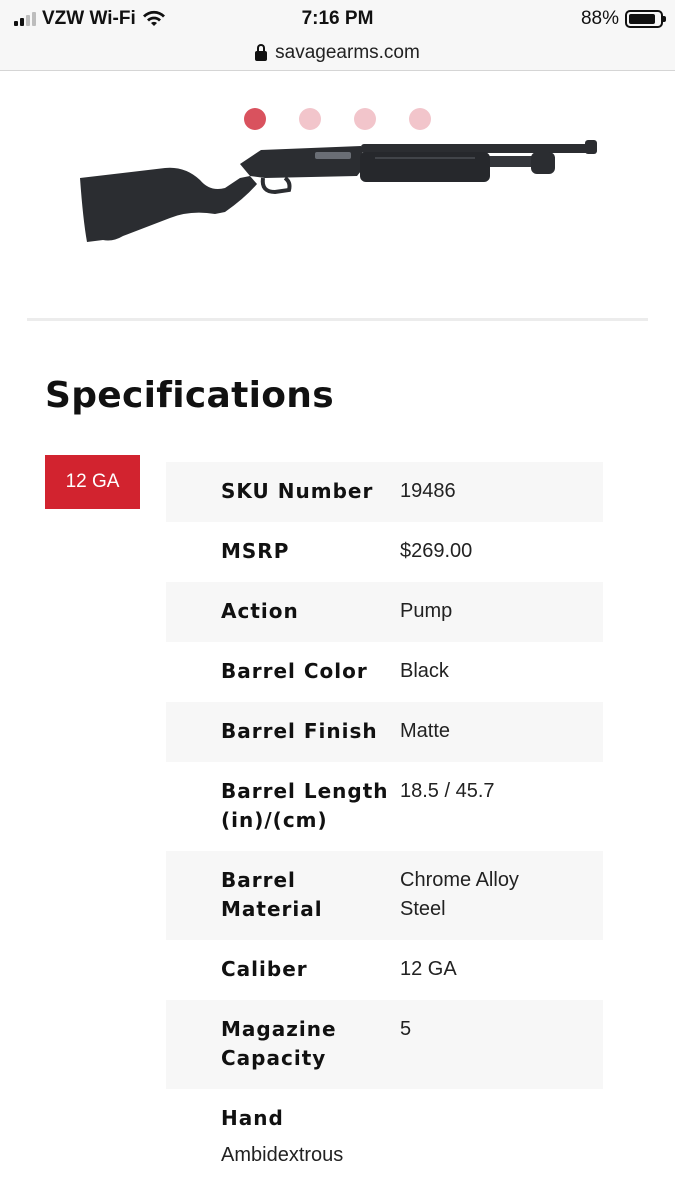 This screenshot has width=675, height=1200. What do you see at coordinates (447, 791) in the screenshot?
I see `spec-value: 18.5 / 45.7` at bounding box center [447, 791].